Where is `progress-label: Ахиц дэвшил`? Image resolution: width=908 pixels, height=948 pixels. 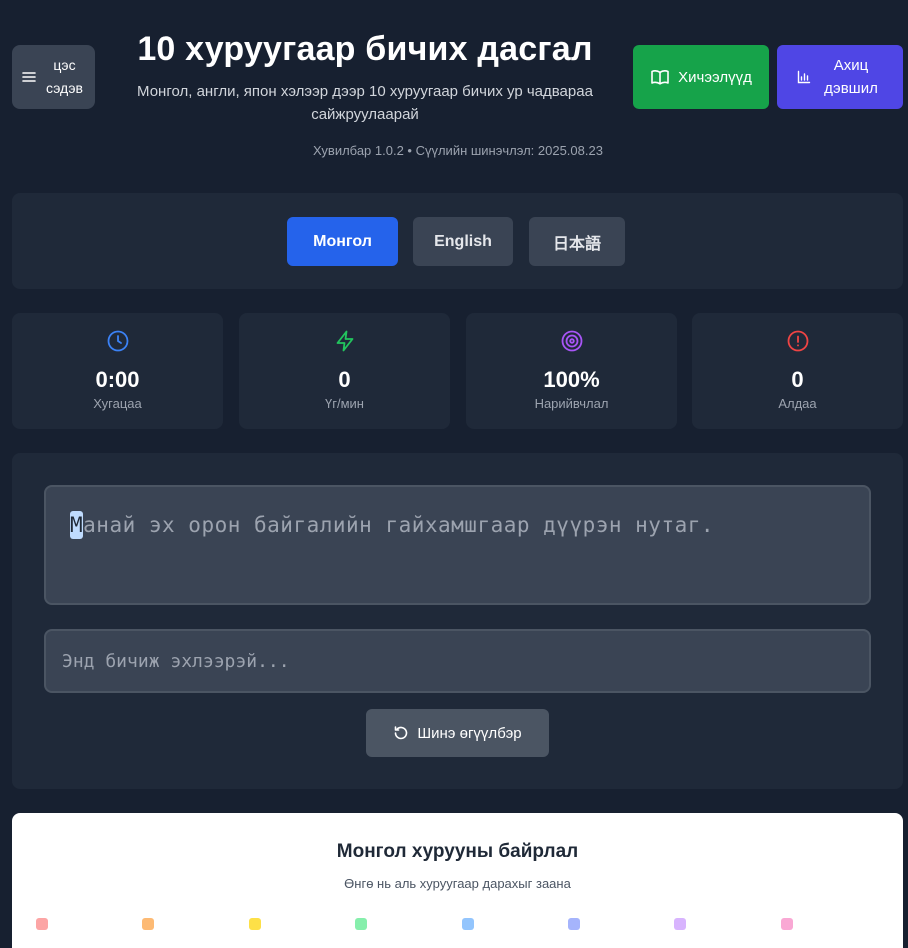 progress-label: Ахиц дэвшил is located at coordinates (851, 77).